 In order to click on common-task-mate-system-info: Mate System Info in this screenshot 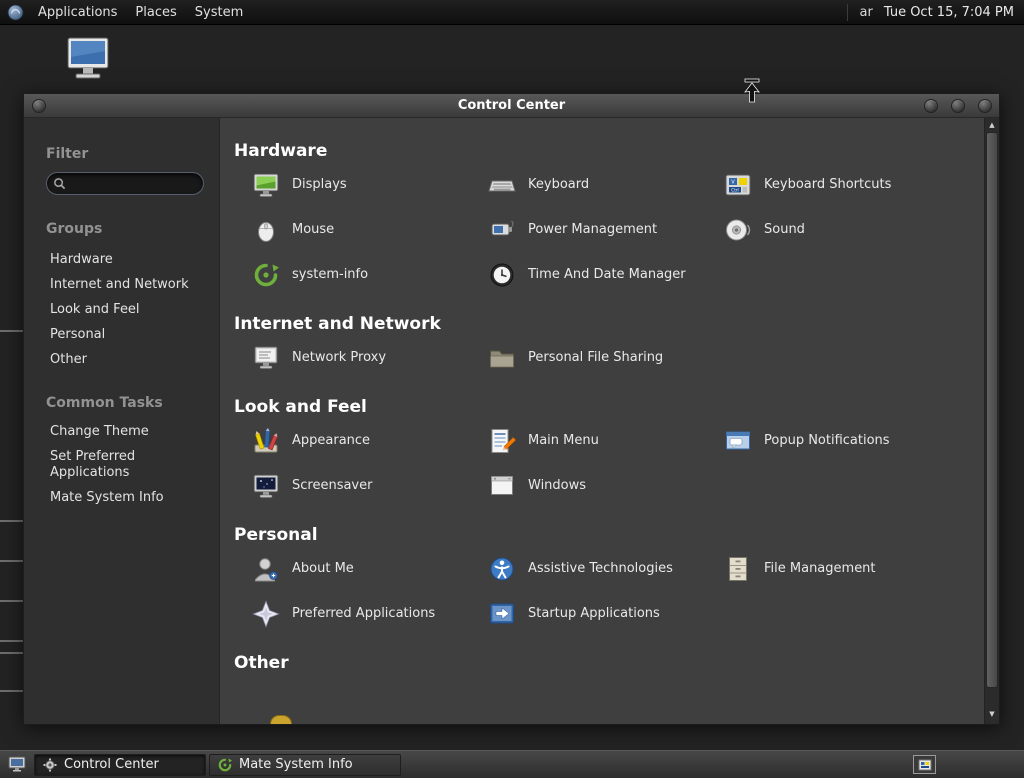, I will do `click(127, 498)`.